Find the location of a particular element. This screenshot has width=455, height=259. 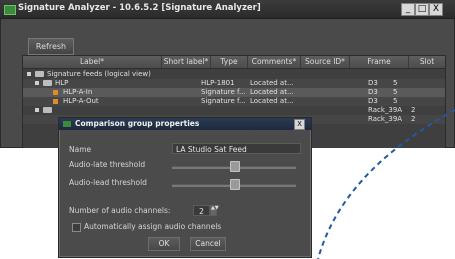

stepper-arrows-icon: ▲▼ is located at coordinates (214, 210).